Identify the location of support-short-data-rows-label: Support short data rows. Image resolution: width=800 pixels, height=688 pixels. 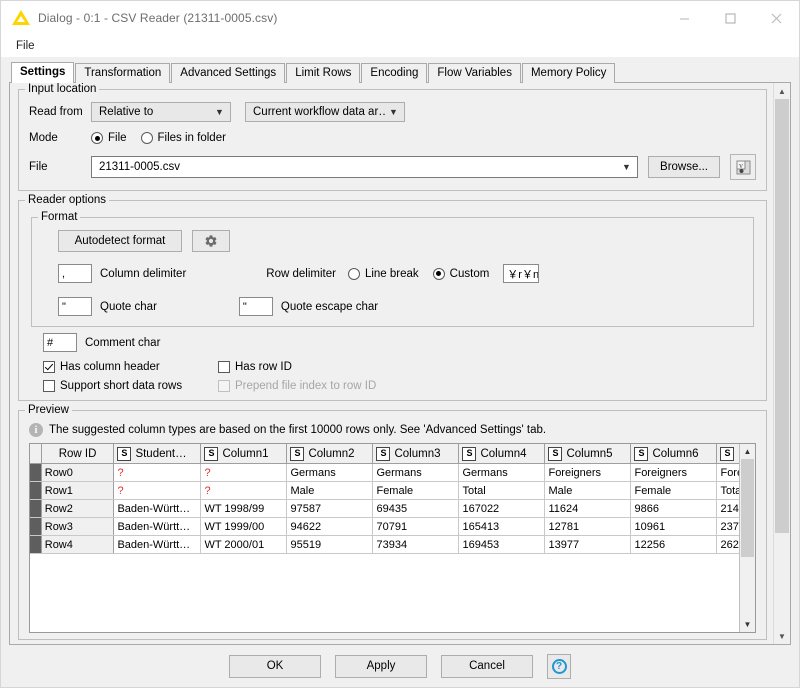
(121, 386).